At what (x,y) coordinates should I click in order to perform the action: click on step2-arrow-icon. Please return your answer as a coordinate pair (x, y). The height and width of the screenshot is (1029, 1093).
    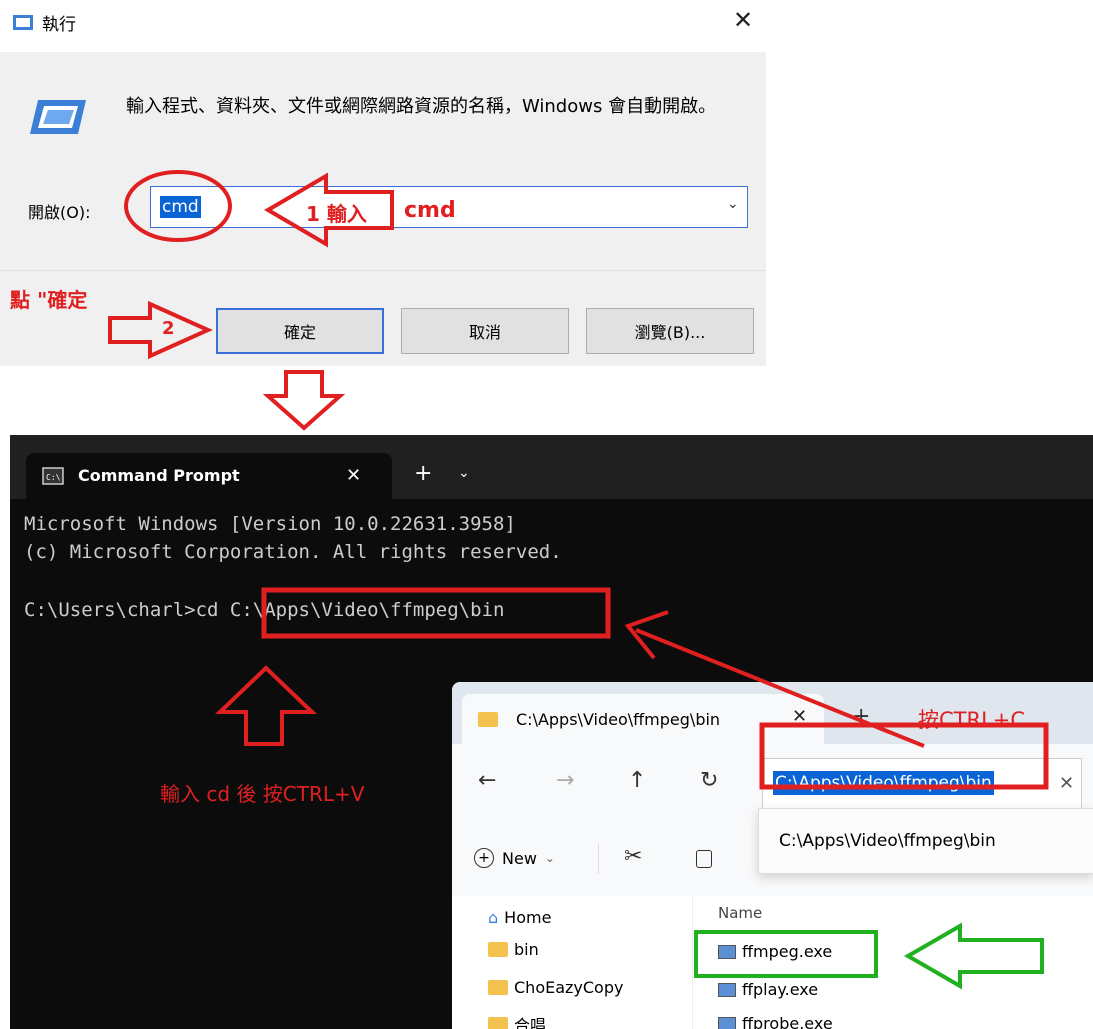
    Looking at the image, I should click on (160, 330).